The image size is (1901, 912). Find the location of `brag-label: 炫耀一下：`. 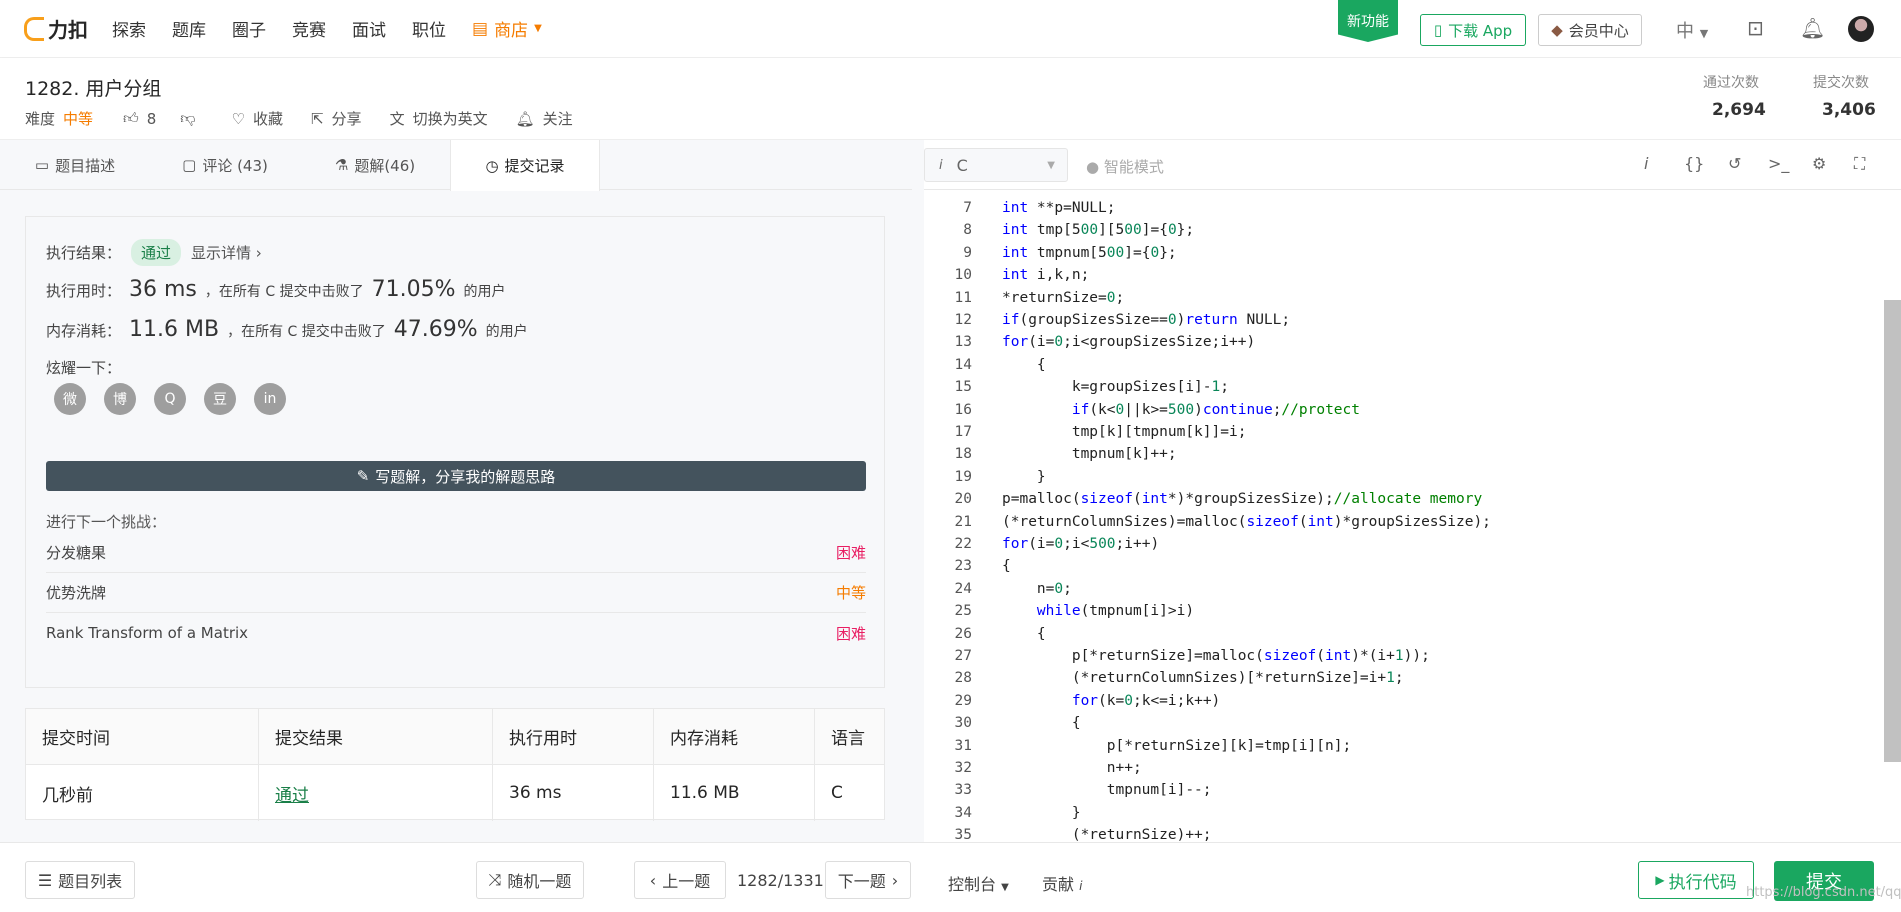

brag-label: 炫耀一下： is located at coordinates (84, 368).